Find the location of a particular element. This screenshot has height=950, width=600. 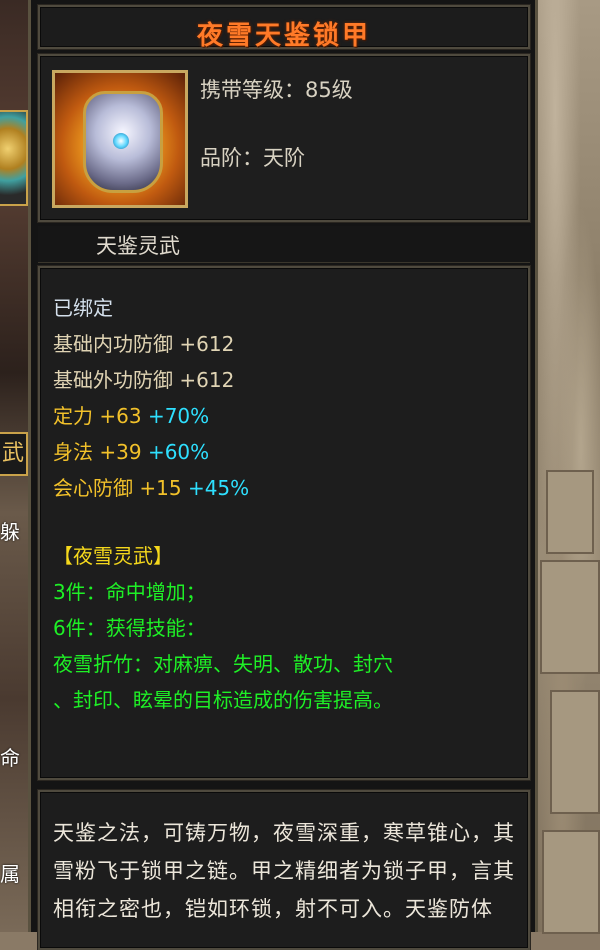

stat-row: 身法 +39 +60% is located at coordinates (131, 450).